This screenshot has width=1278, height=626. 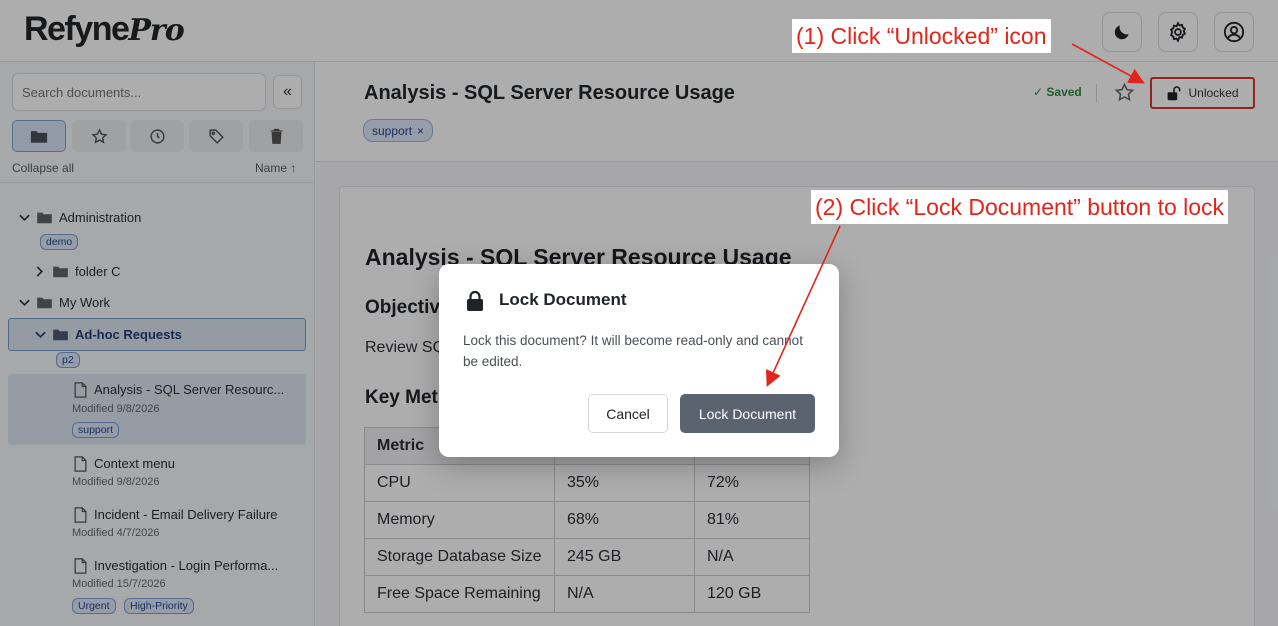 I want to click on annotation-step-1: (1) Click “Unlocked” icon, so click(x=921, y=36).